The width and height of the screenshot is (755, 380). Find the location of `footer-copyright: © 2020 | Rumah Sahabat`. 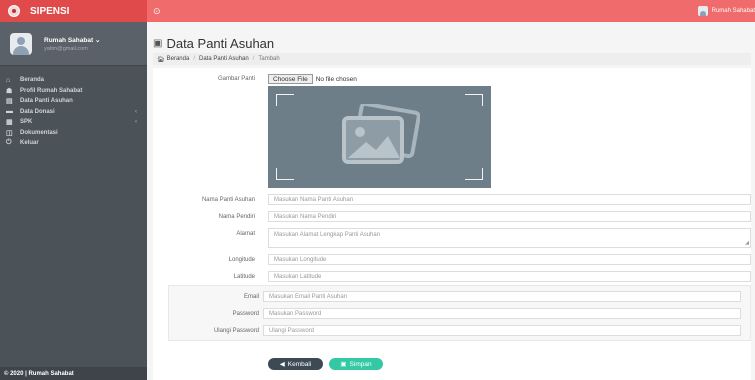

footer-copyright: © 2020 | Rumah Sahabat is located at coordinates (73, 373).